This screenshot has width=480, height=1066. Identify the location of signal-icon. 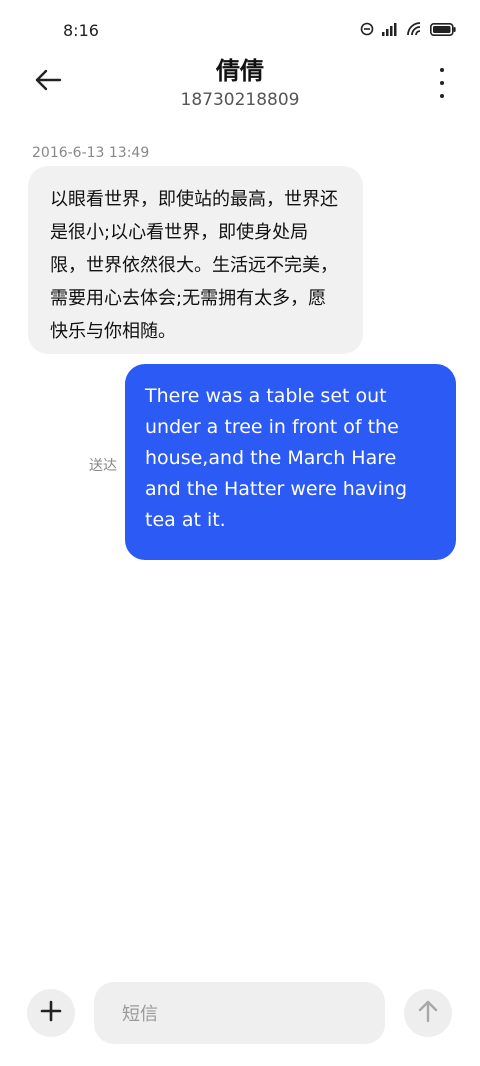
(390, 29).